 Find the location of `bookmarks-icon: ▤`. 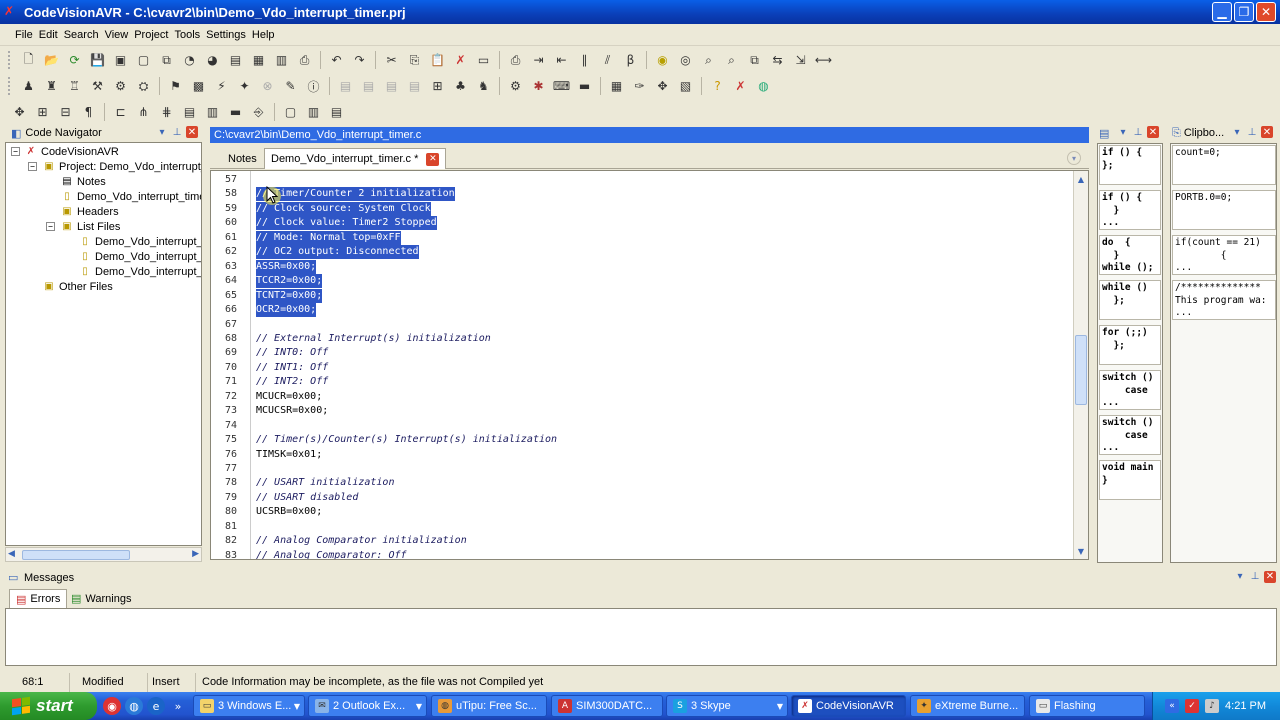

bookmarks-icon: ▤ is located at coordinates (236, 60).